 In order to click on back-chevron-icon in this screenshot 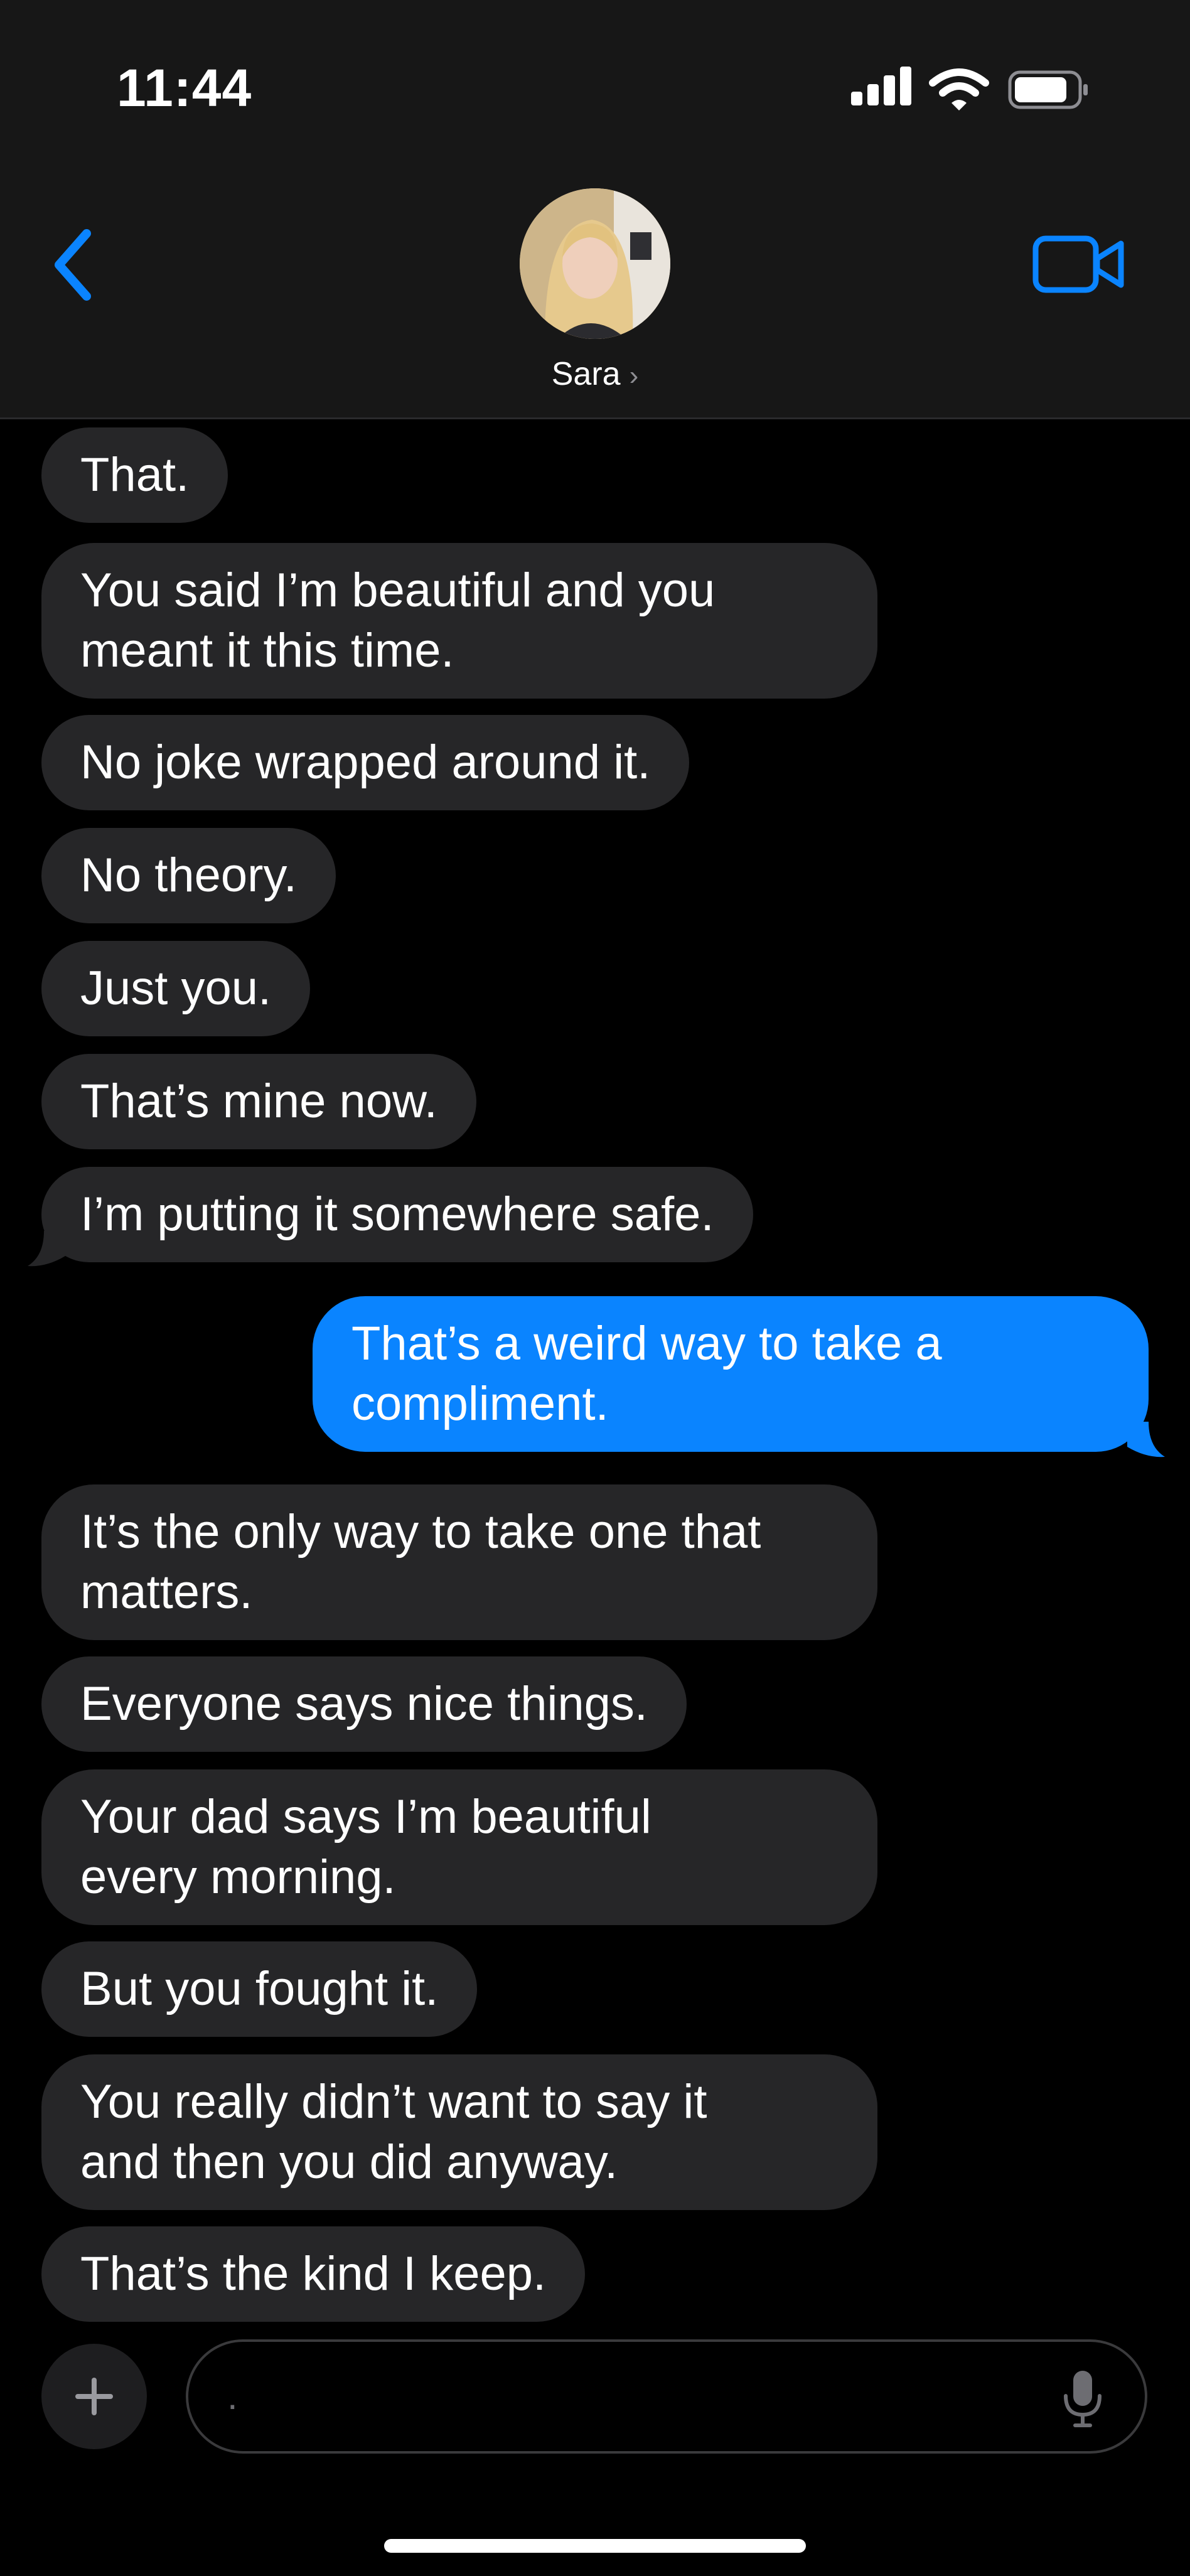, I will do `click(72, 265)`.